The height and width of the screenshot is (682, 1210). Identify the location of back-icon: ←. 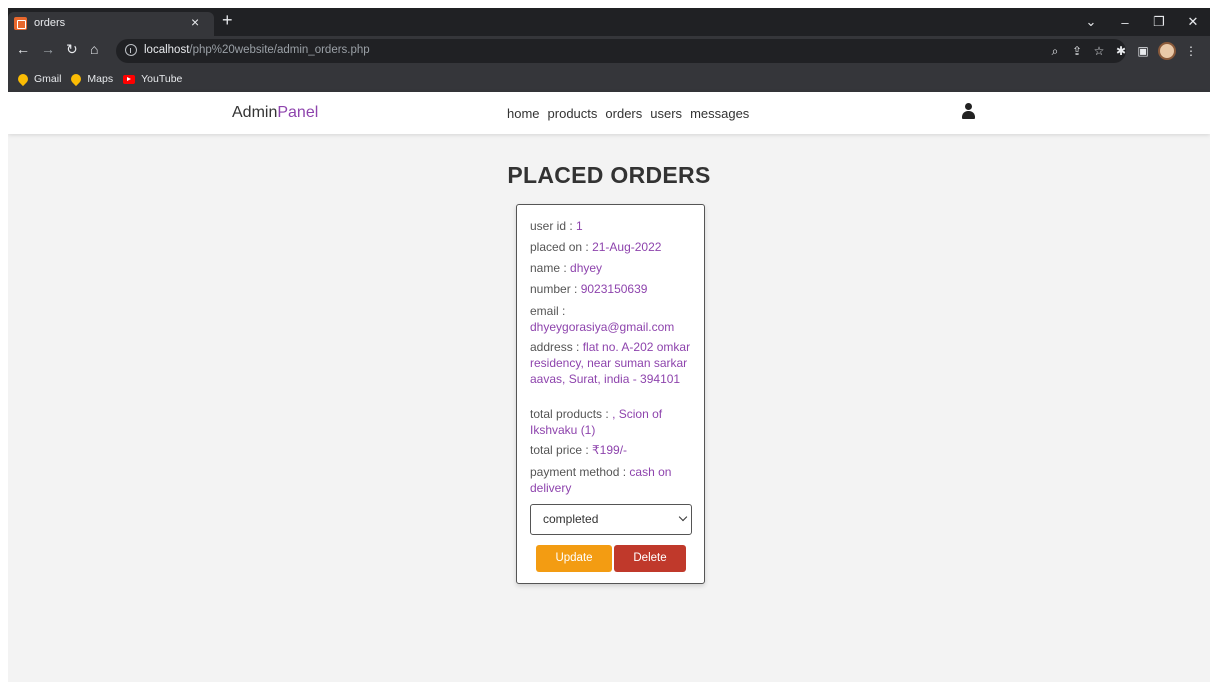
(23, 49).